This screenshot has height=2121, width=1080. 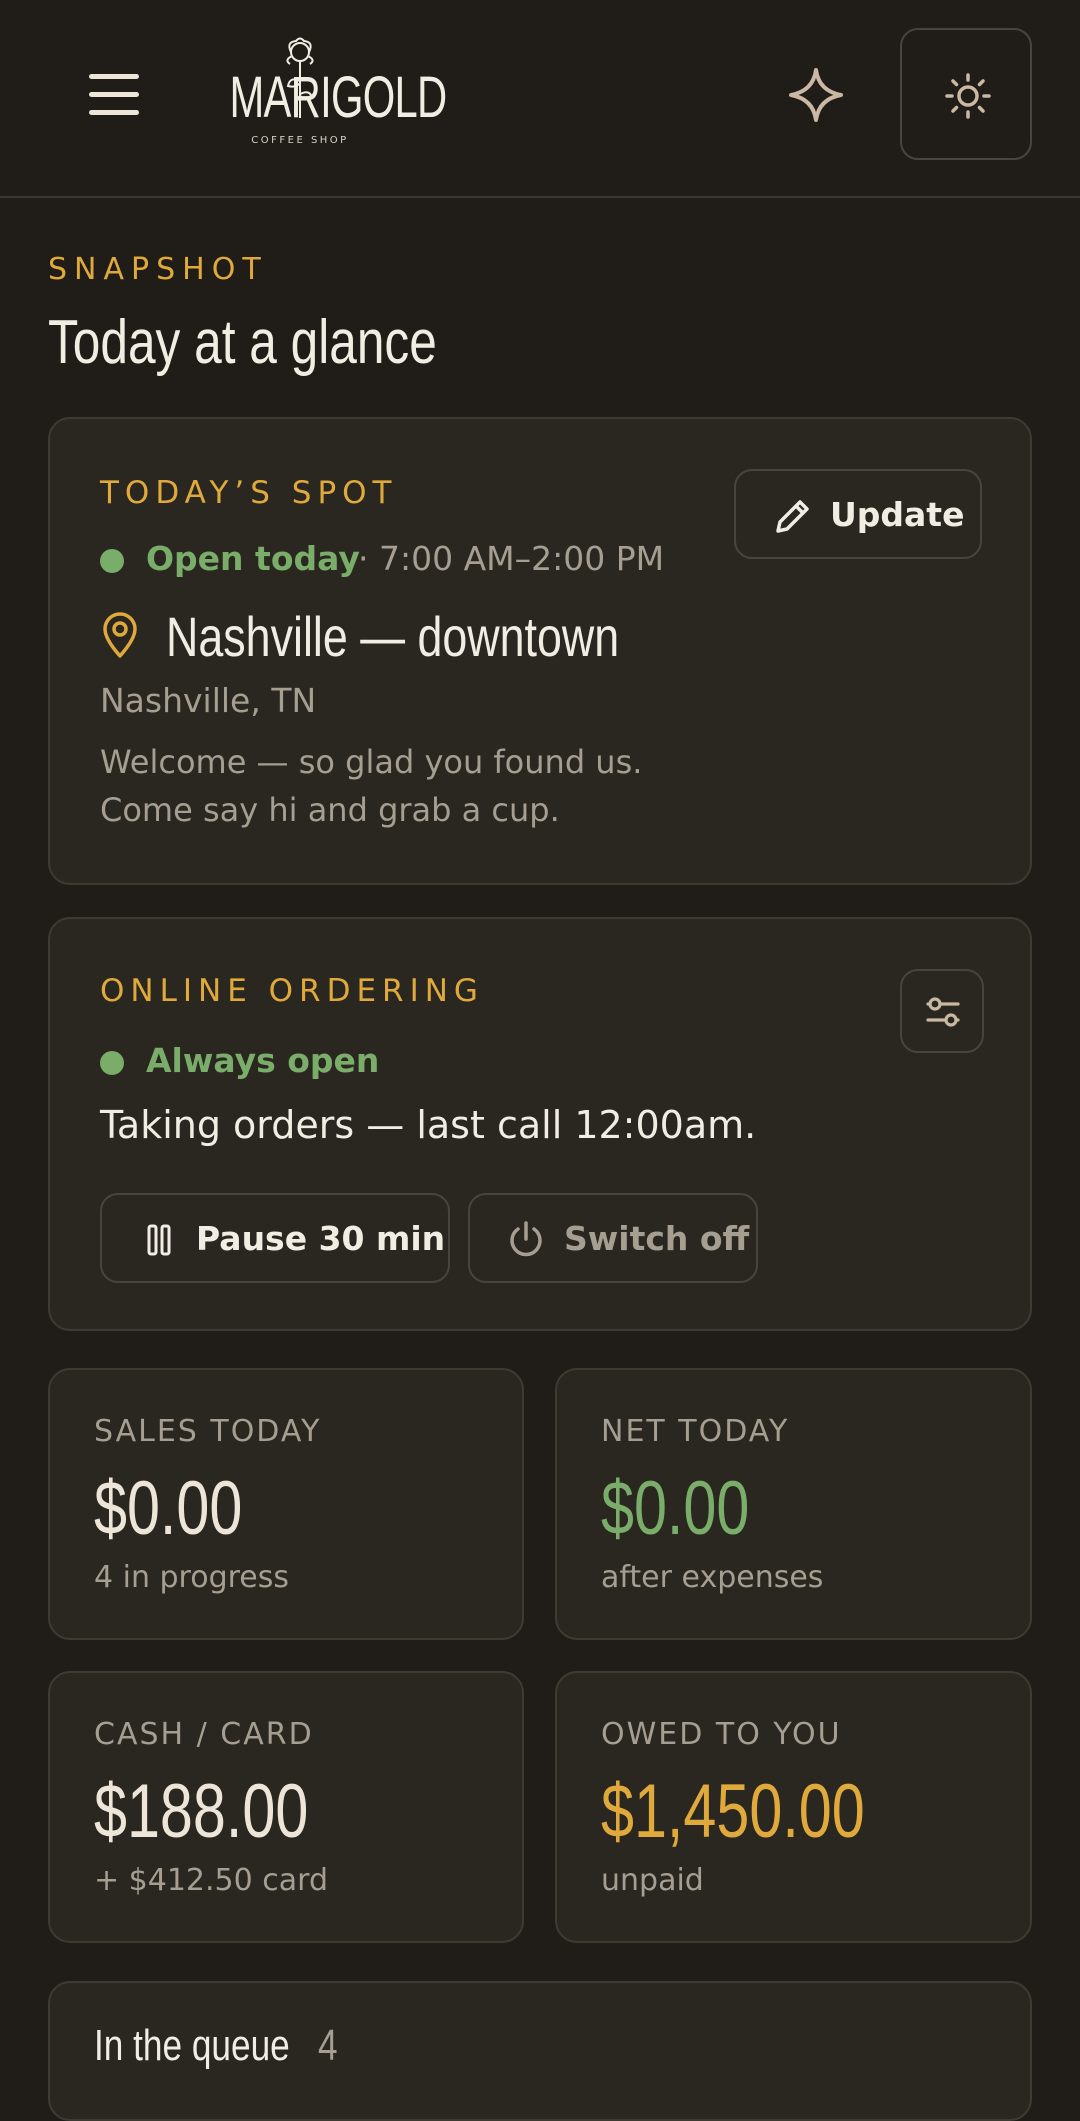 I want to click on stat-subtext: after expenses, so click(x=712, y=1577).